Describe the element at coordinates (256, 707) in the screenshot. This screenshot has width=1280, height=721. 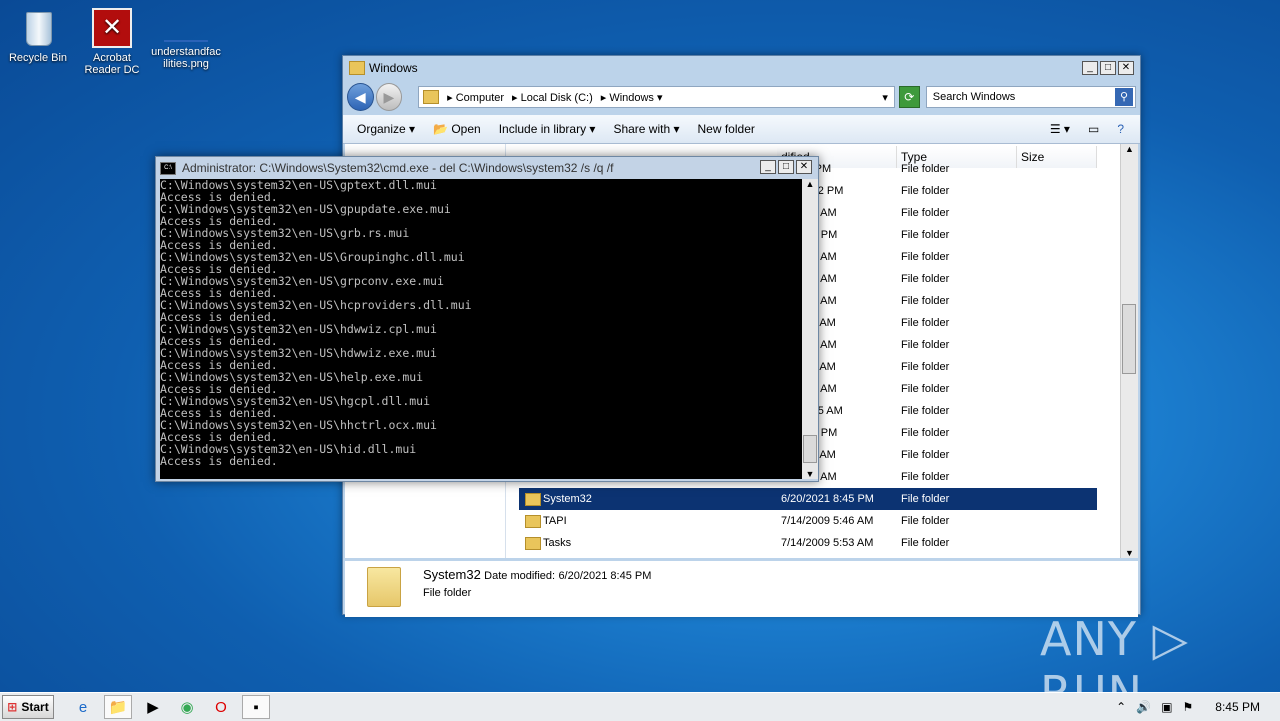
I see `cmd-taskbar-icon: ▪` at that location.